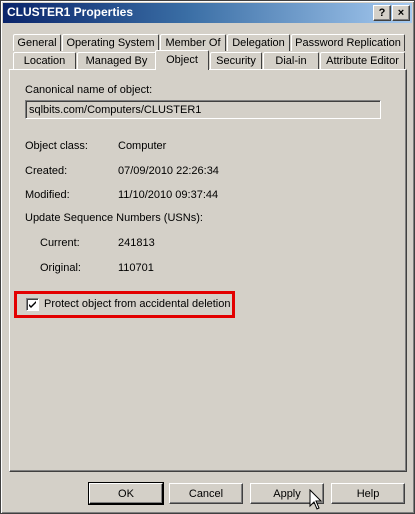 This screenshot has height=514, width=415. What do you see at coordinates (168, 195) in the screenshot?
I see `modified-value: 11/10/2010 09:37:44` at bounding box center [168, 195].